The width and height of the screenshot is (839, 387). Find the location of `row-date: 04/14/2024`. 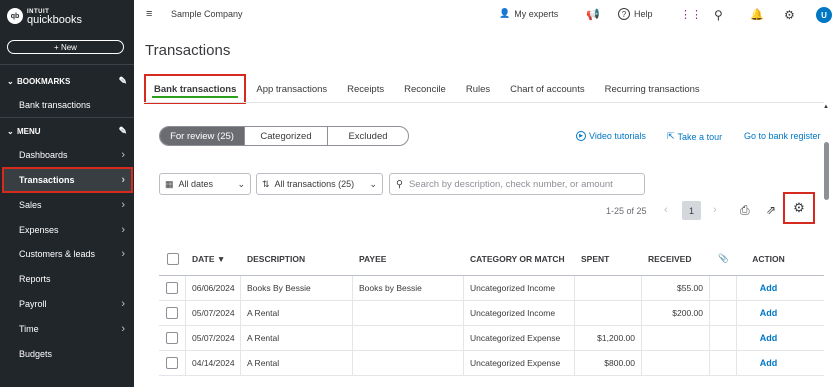

row-date: 04/14/2024 is located at coordinates (213, 363).